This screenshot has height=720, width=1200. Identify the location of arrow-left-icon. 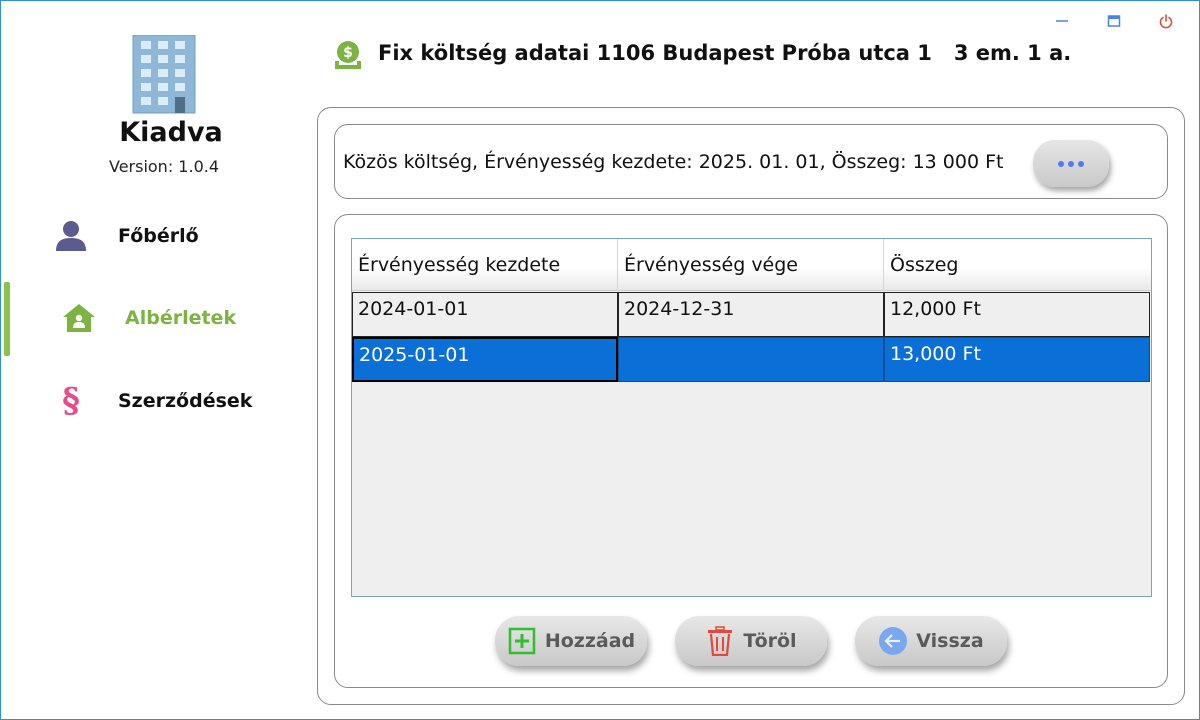
(893, 641).